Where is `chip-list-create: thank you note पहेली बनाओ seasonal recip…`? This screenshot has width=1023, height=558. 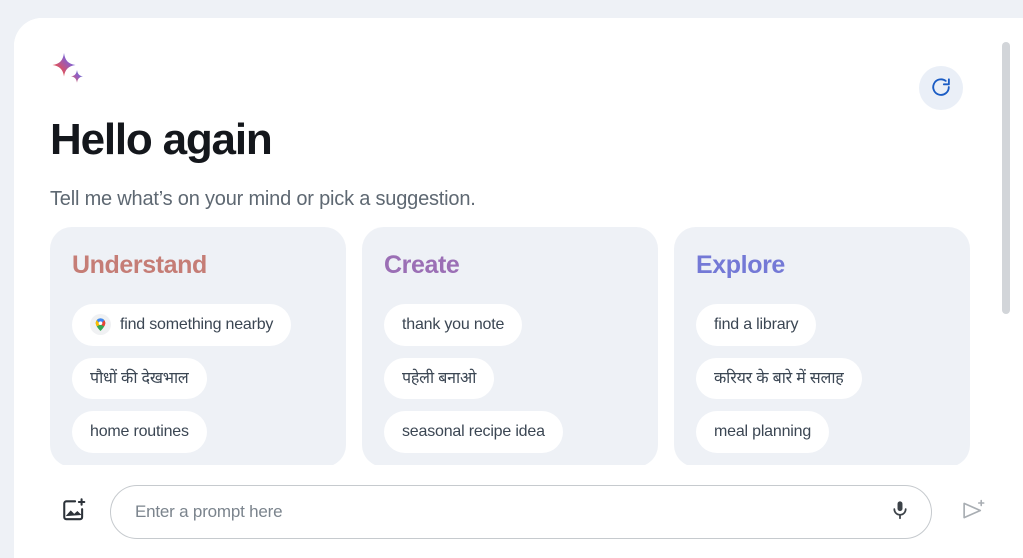
chip-list-create: thank you note पहेली बनाओ seasonal recip… is located at coordinates (510, 378).